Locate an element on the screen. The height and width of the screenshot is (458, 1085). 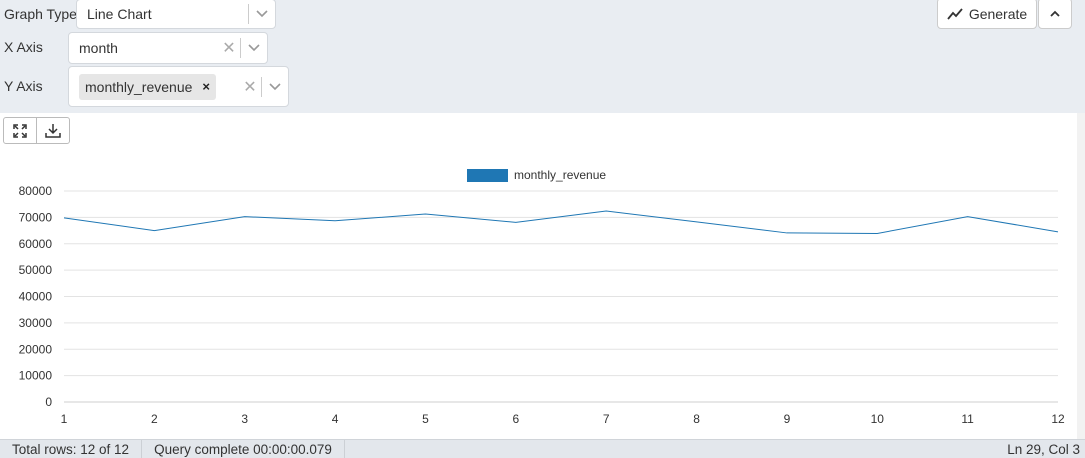
x-axis-ticks: 1 2 3 4 5 6 7 8 9 10 11 12 is located at coordinates (563, 419).